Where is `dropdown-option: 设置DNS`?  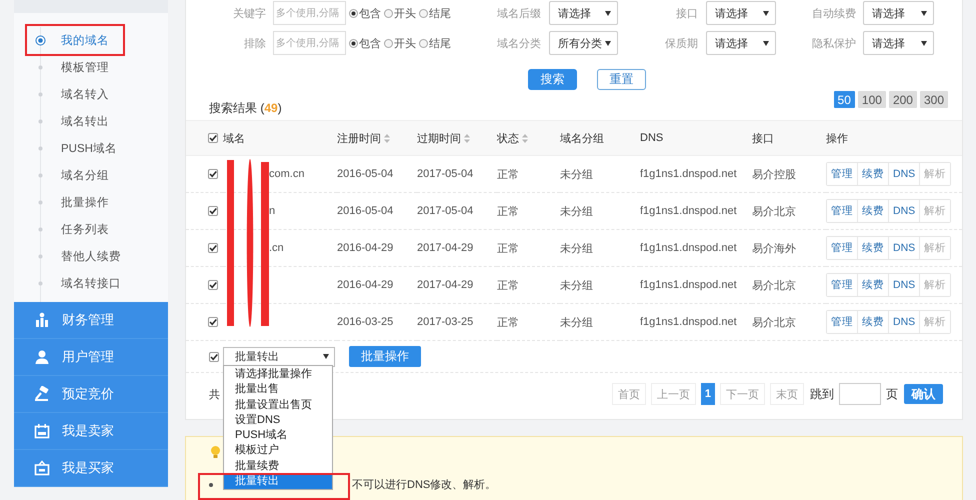
dropdown-option: 设置DNS is located at coordinates (278, 420).